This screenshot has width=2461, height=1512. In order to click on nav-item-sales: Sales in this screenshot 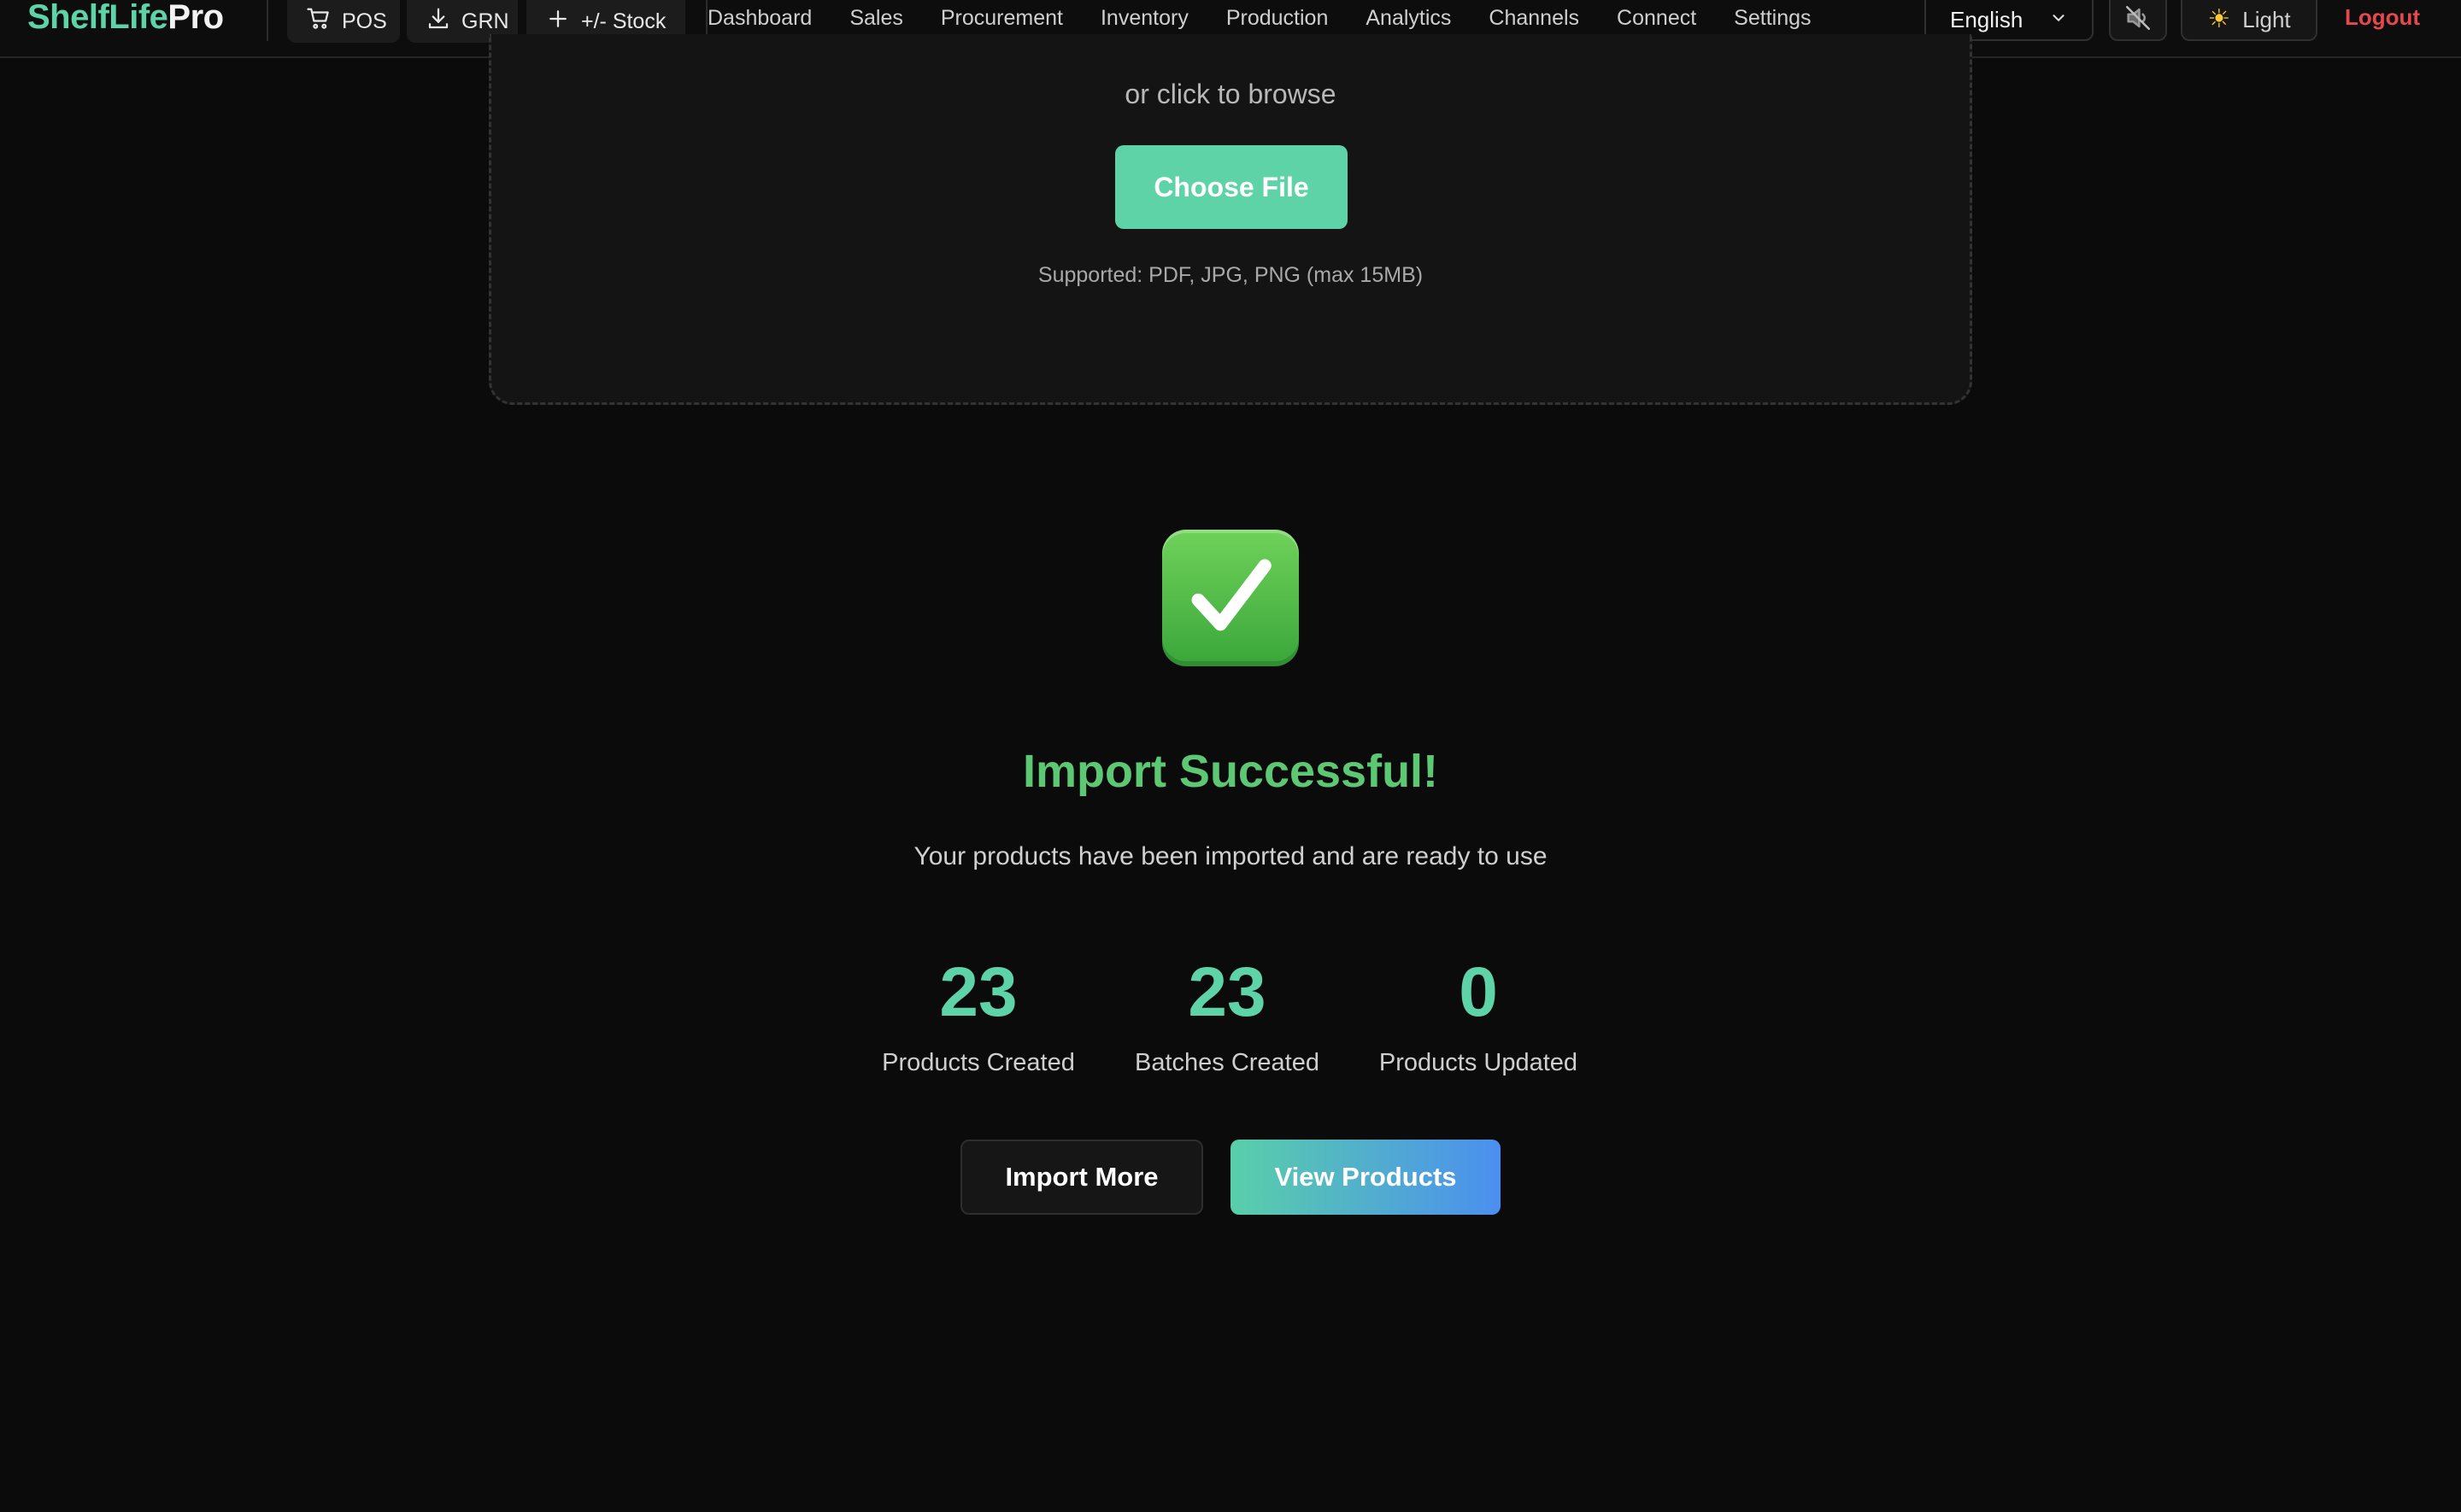, I will do `click(877, 18)`.